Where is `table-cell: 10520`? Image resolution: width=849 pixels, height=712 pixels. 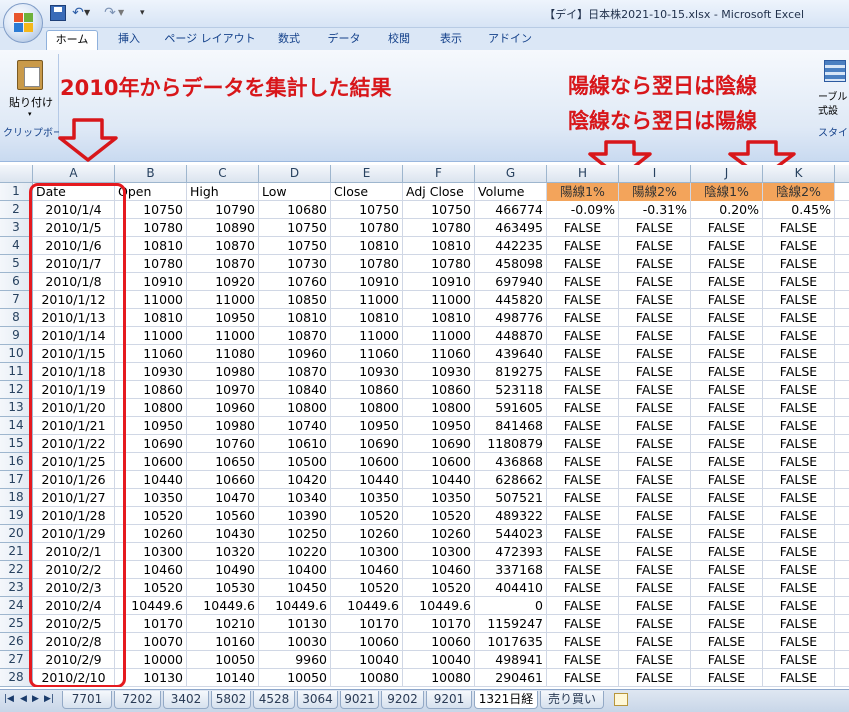 table-cell: 10520 is located at coordinates (367, 588).